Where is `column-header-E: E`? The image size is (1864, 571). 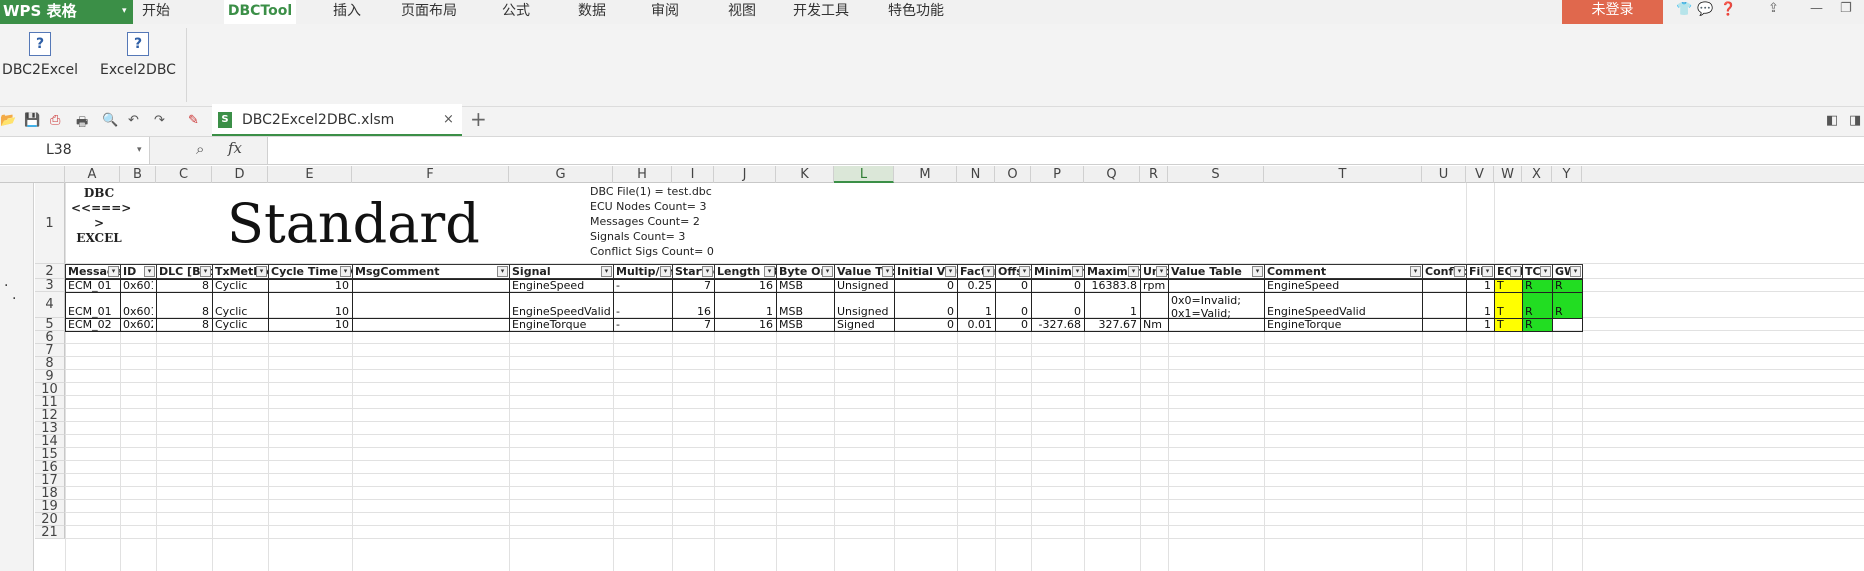
column-header-E: E is located at coordinates (310, 174).